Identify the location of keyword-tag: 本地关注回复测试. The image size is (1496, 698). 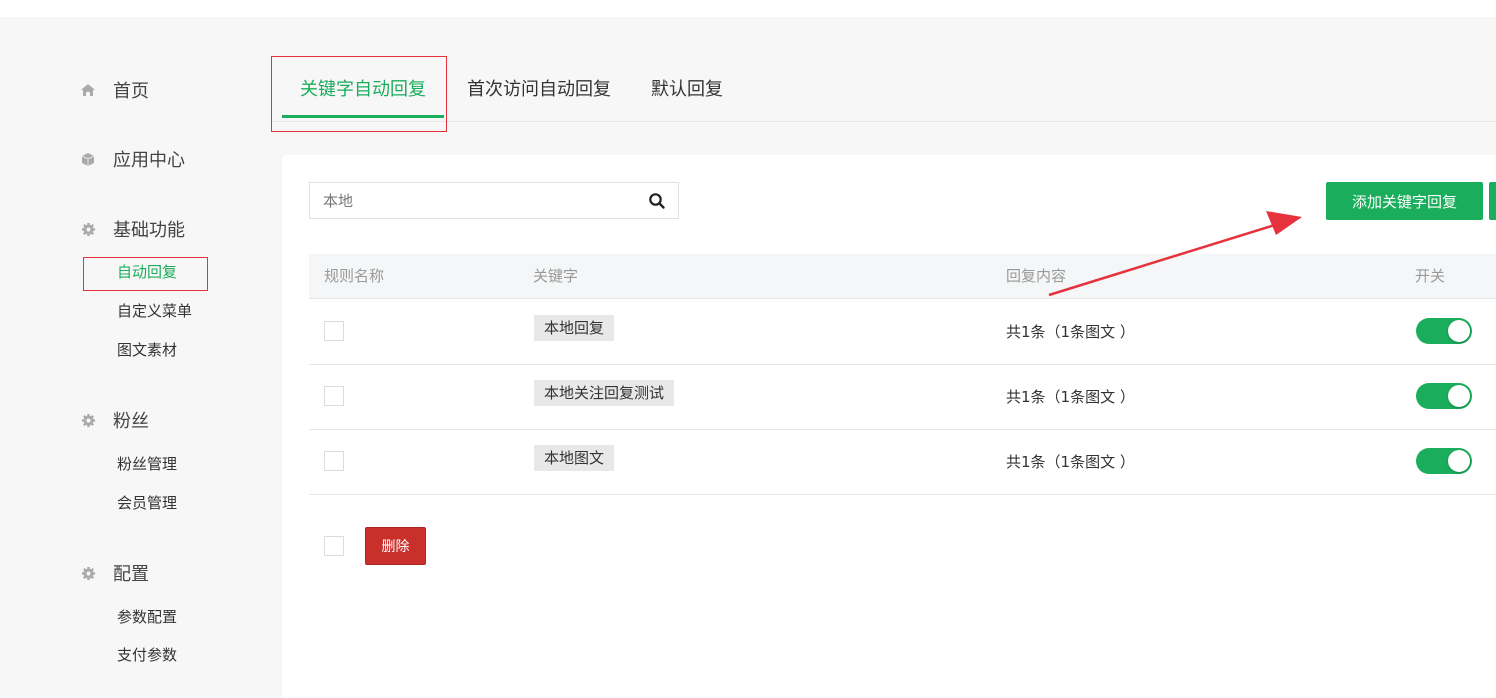
(604, 393).